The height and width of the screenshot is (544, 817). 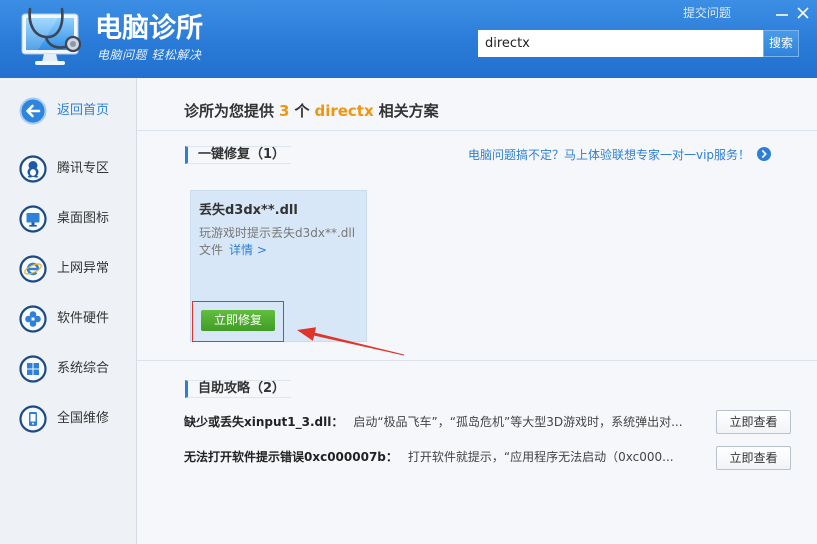 I want to click on search-button: 搜索, so click(x=781, y=43).